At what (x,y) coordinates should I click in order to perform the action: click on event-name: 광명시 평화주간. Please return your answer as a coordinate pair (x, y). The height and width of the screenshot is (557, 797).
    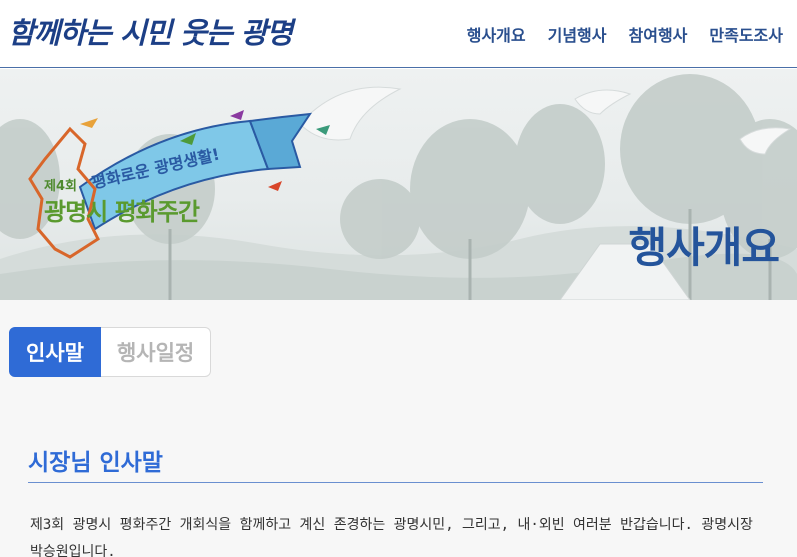
    Looking at the image, I should click on (122, 212).